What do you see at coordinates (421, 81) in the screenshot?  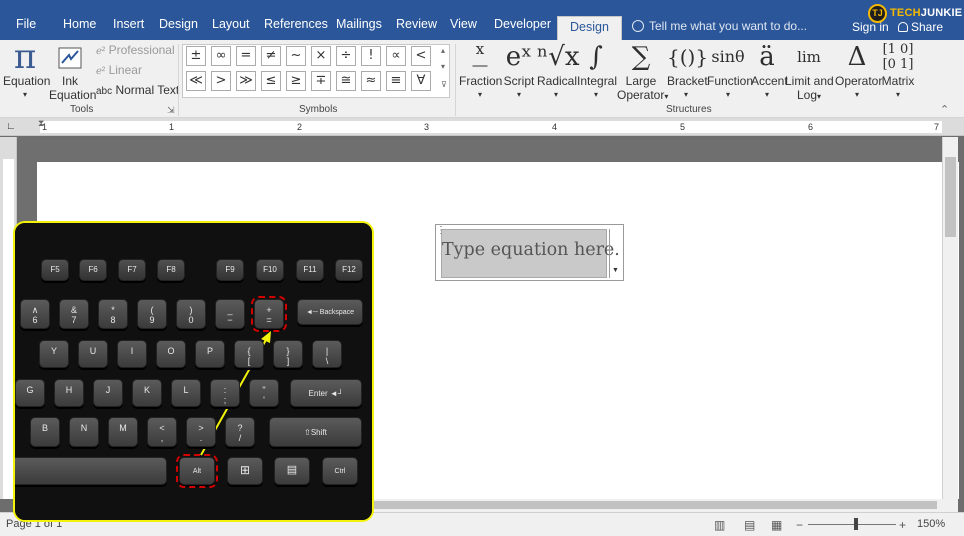 I see `symbol-button: ∀` at bounding box center [421, 81].